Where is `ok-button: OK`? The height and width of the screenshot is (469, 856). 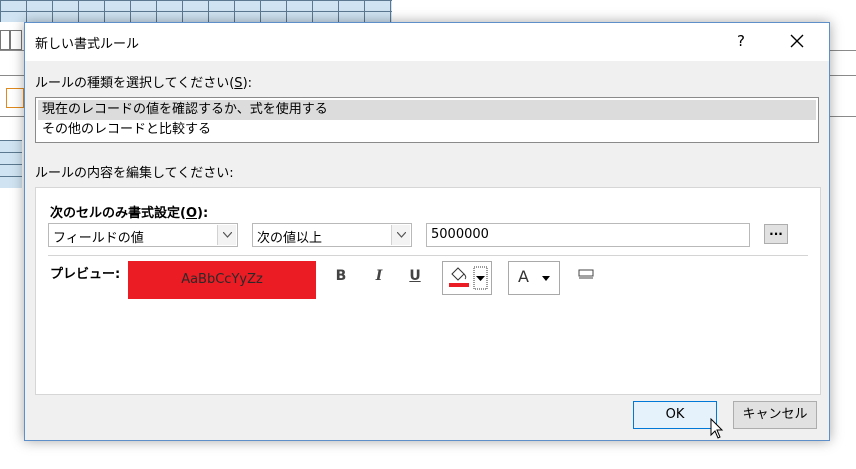
ok-button: OK is located at coordinates (675, 415).